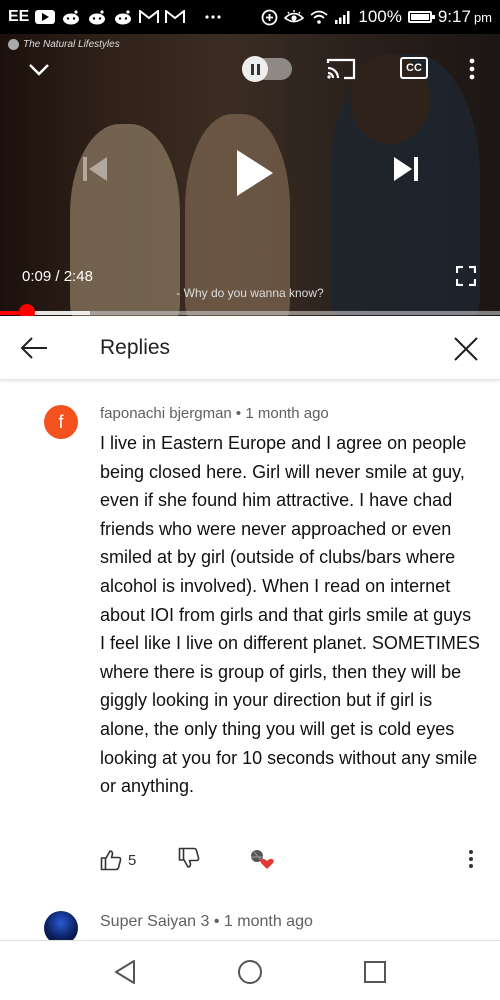  I want to click on circle-home-icon, so click(250, 972).